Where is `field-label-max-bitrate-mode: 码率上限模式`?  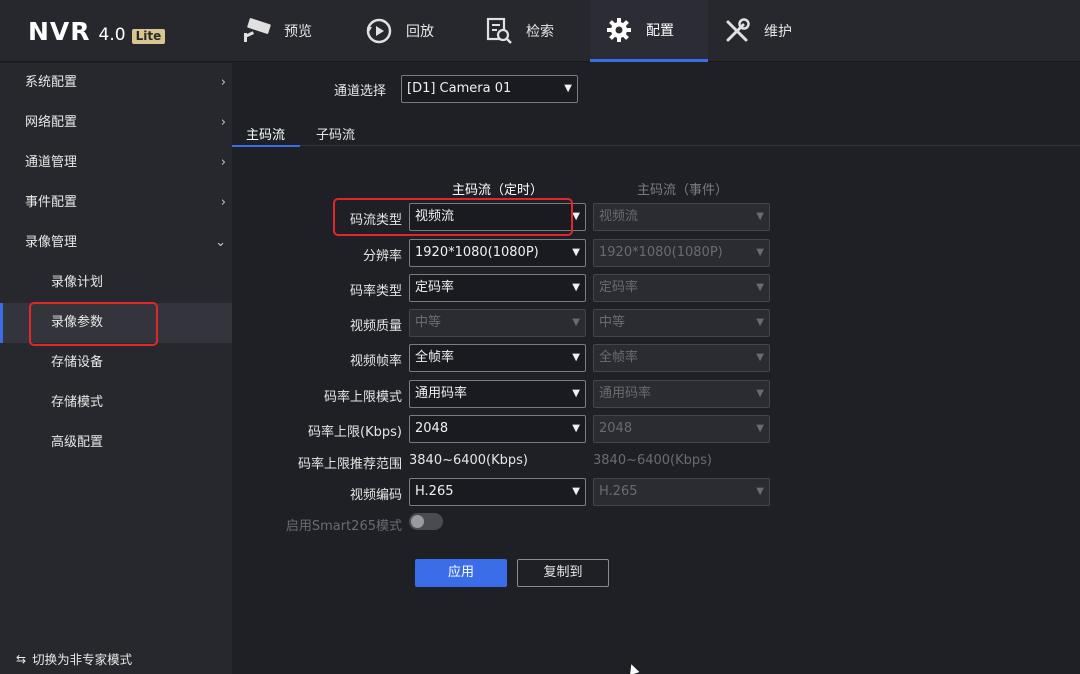 field-label-max-bitrate-mode: 码率上限模式 is located at coordinates (362, 397).